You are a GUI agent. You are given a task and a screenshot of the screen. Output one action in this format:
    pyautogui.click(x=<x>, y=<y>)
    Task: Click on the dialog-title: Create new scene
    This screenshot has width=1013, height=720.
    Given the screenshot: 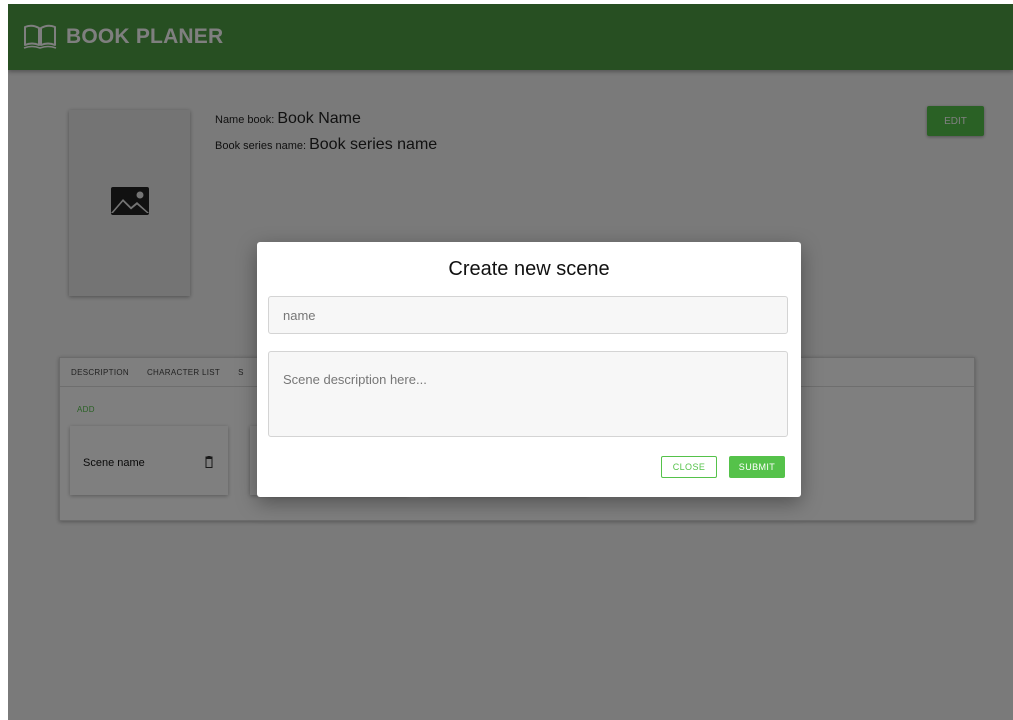 What is the action you would take?
    pyautogui.click(x=529, y=269)
    